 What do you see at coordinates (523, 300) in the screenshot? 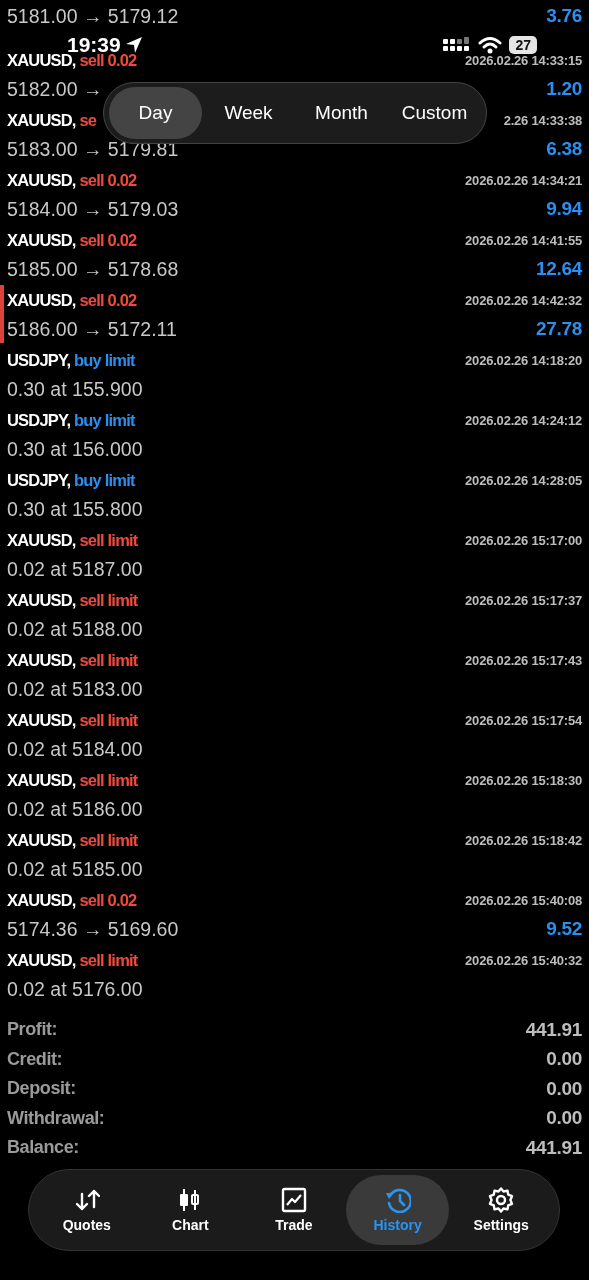
I see `trade-time: 2026.02.26 14:42:32` at bounding box center [523, 300].